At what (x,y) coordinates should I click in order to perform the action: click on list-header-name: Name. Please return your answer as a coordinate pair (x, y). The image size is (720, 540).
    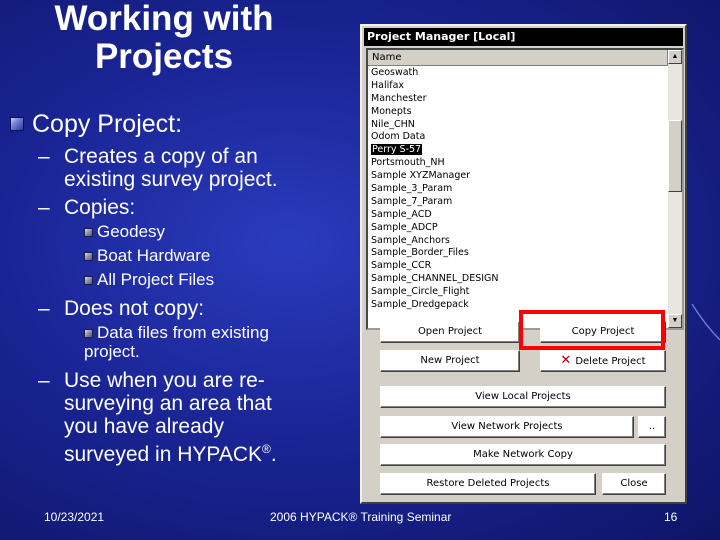
    Looking at the image, I should click on (518, 58).